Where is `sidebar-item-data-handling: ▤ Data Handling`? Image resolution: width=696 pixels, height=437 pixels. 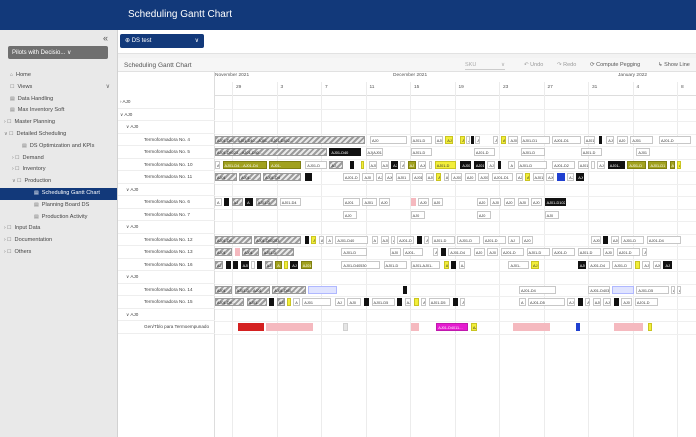
sidebar-item-data-handling: ▤ Data Handling is located at coordinates (58, 100).